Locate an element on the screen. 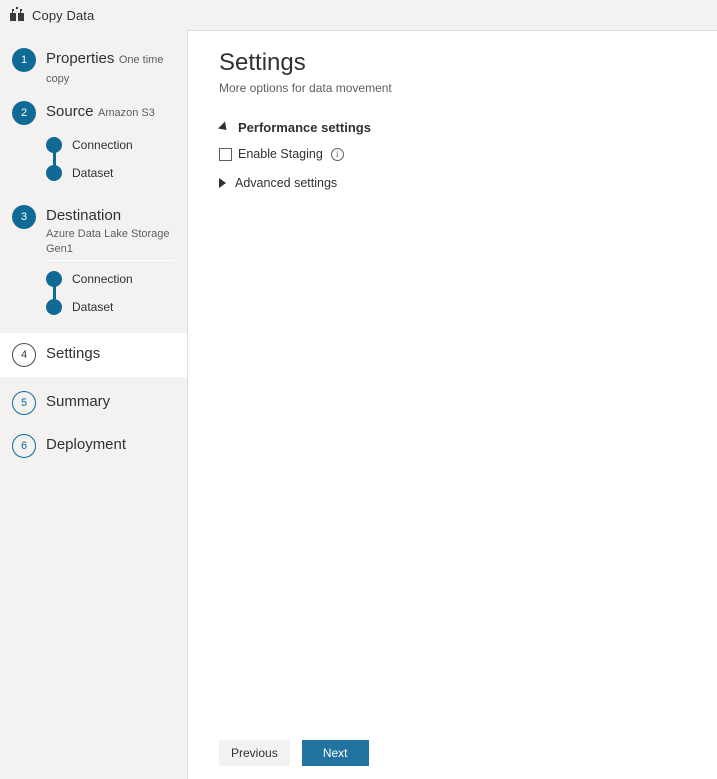 Image resolution: width=717 pixels, height=779 pixels. step-number-badge: 2 is located at coordinates (24, 113).